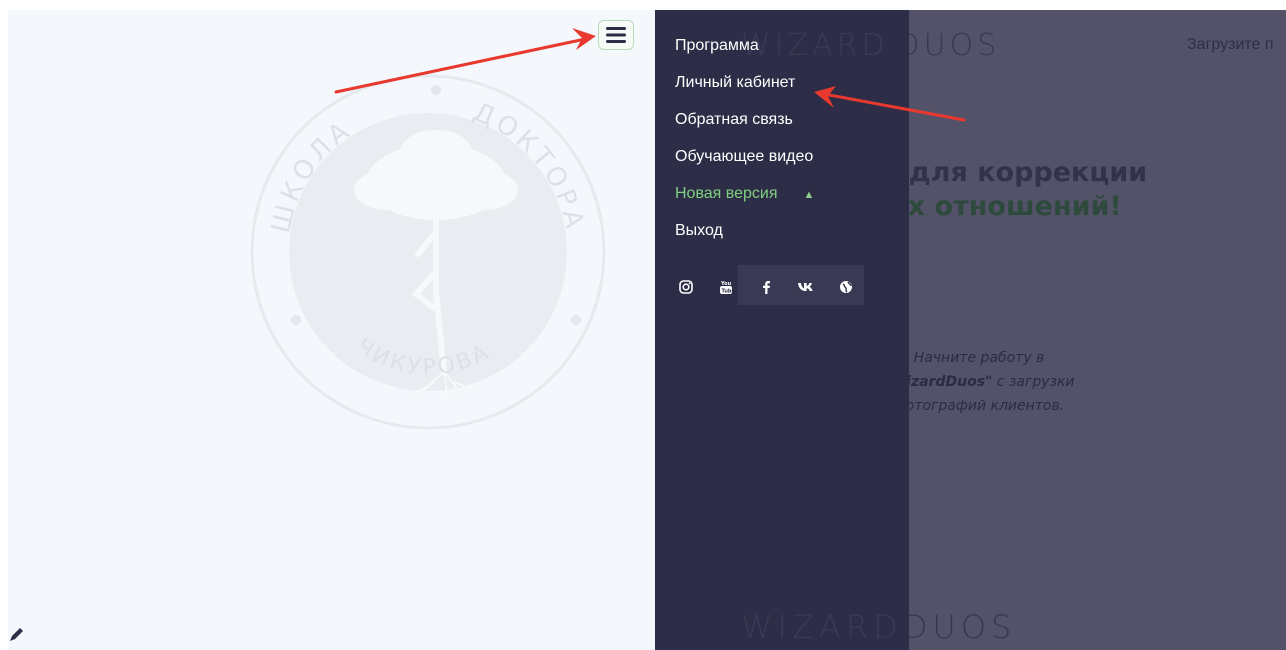 The image size is (1286, 650). Describe the element at coordinates (959, 627) in the screenshot. I see `footer-brand-right: DUOS` at that location.